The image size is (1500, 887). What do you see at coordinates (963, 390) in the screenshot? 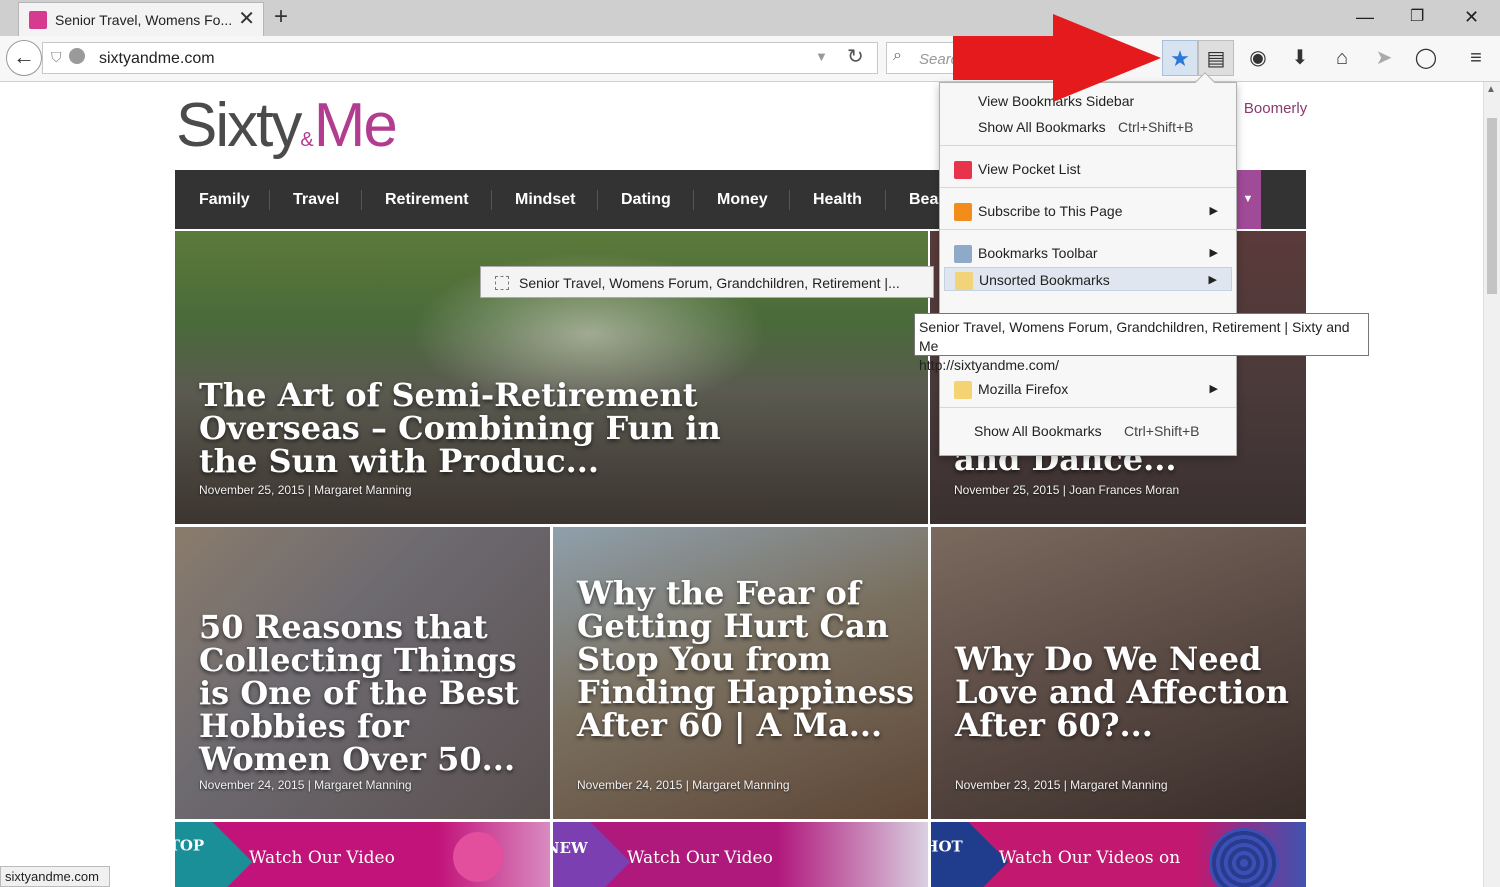
I see `folder-icon` at bounding box center [963, 390].